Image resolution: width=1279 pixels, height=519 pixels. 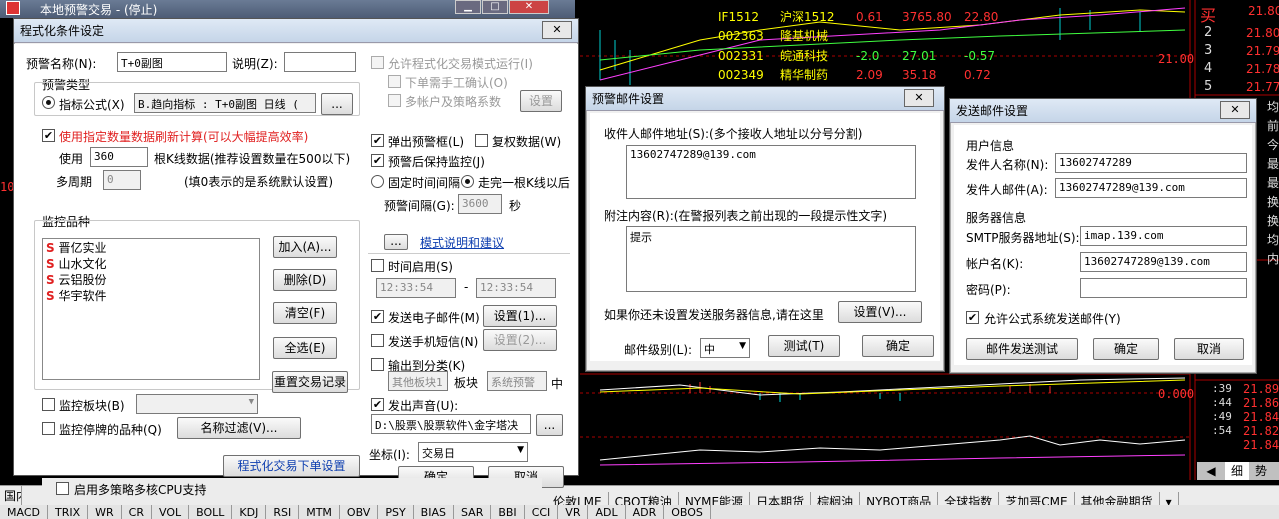 I want to click on allow-formula-checkbox: ✔, so click(x=972, y=317).